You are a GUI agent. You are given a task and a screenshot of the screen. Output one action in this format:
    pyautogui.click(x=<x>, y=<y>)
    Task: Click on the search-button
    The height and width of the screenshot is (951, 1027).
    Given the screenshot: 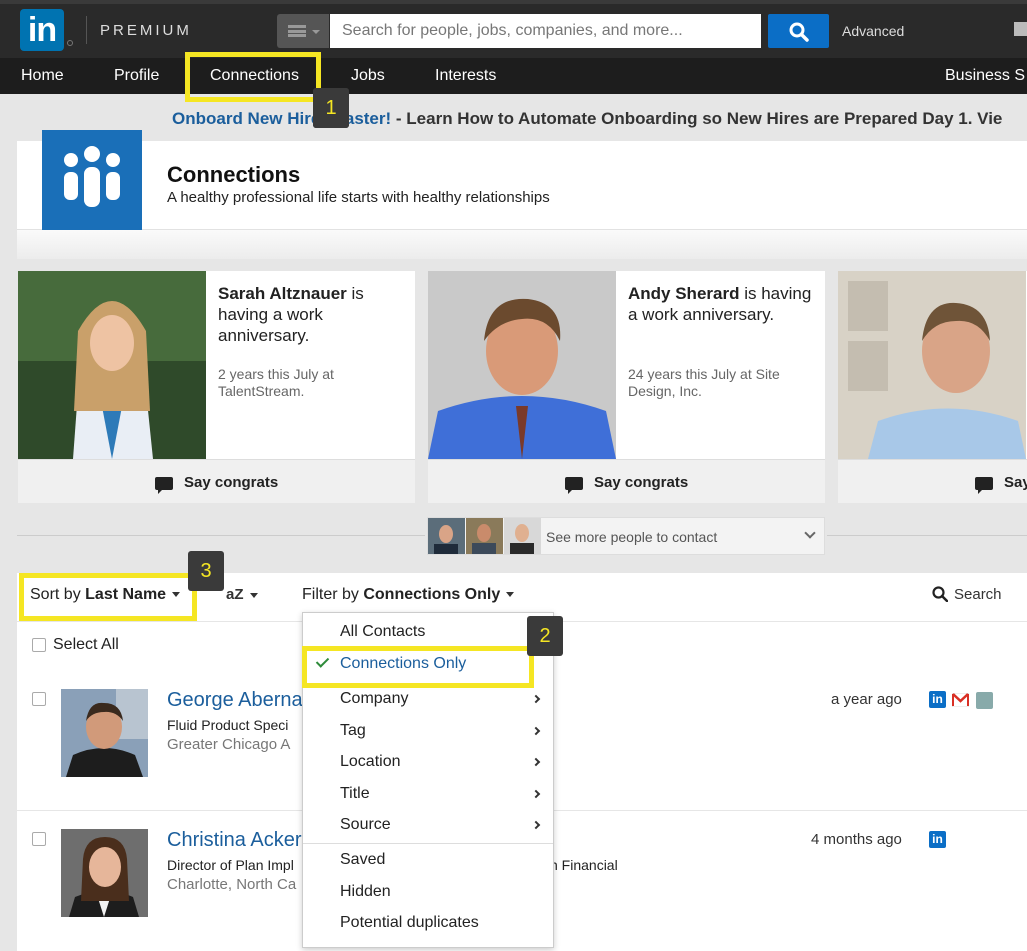 What is the action you would take?
    pyautogui.click(x=798, y=31)
    